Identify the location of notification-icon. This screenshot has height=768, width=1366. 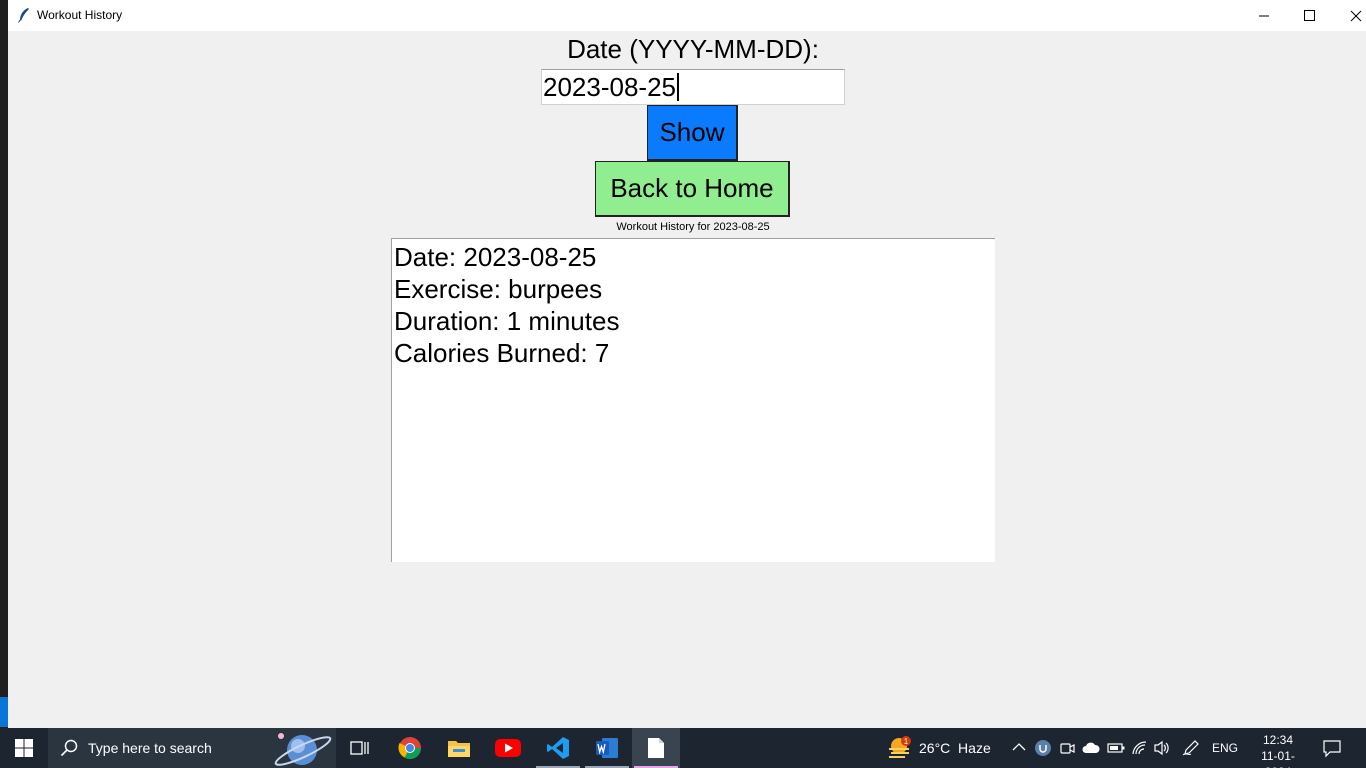
(1332, 748).